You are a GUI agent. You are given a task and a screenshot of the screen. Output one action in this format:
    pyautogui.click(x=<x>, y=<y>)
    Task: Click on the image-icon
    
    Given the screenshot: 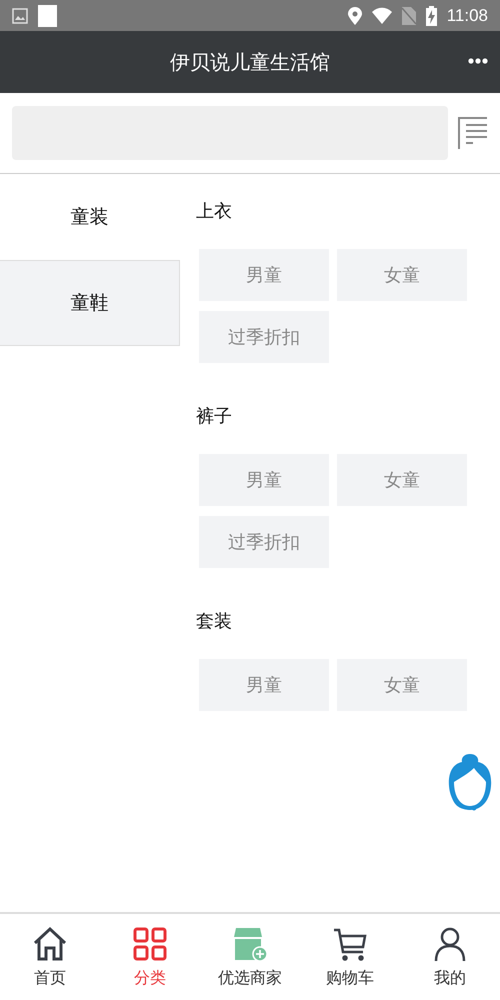 What is the action you would take?
    pyautogui.click(x=20, y=16)
    